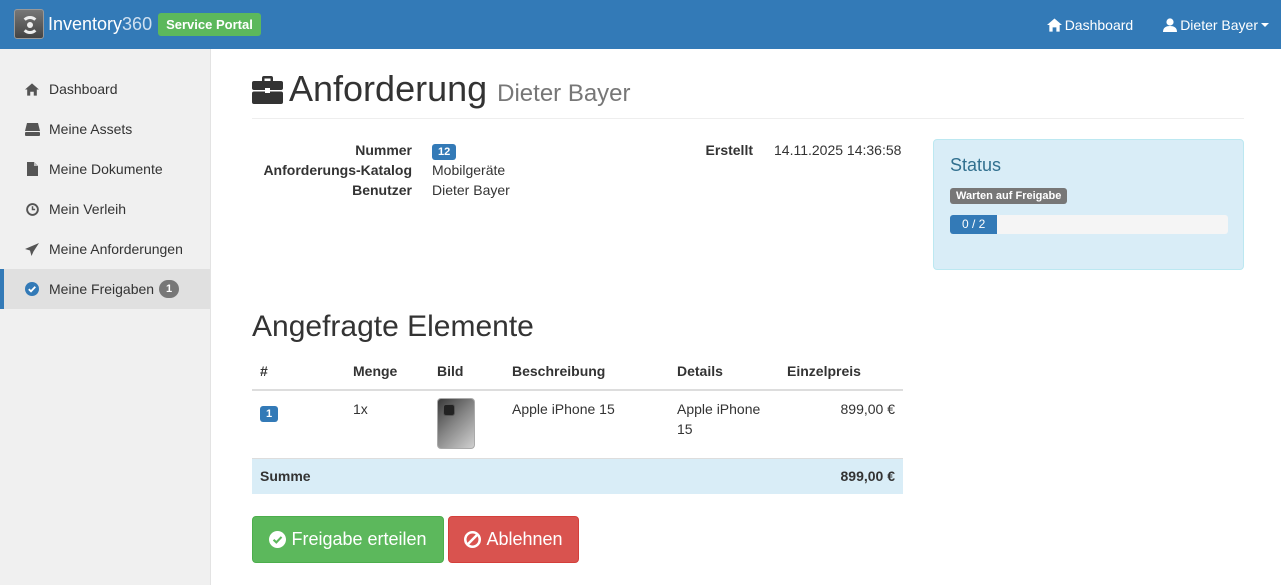  I want to click on row-menge: 1x, so click(360, 409).